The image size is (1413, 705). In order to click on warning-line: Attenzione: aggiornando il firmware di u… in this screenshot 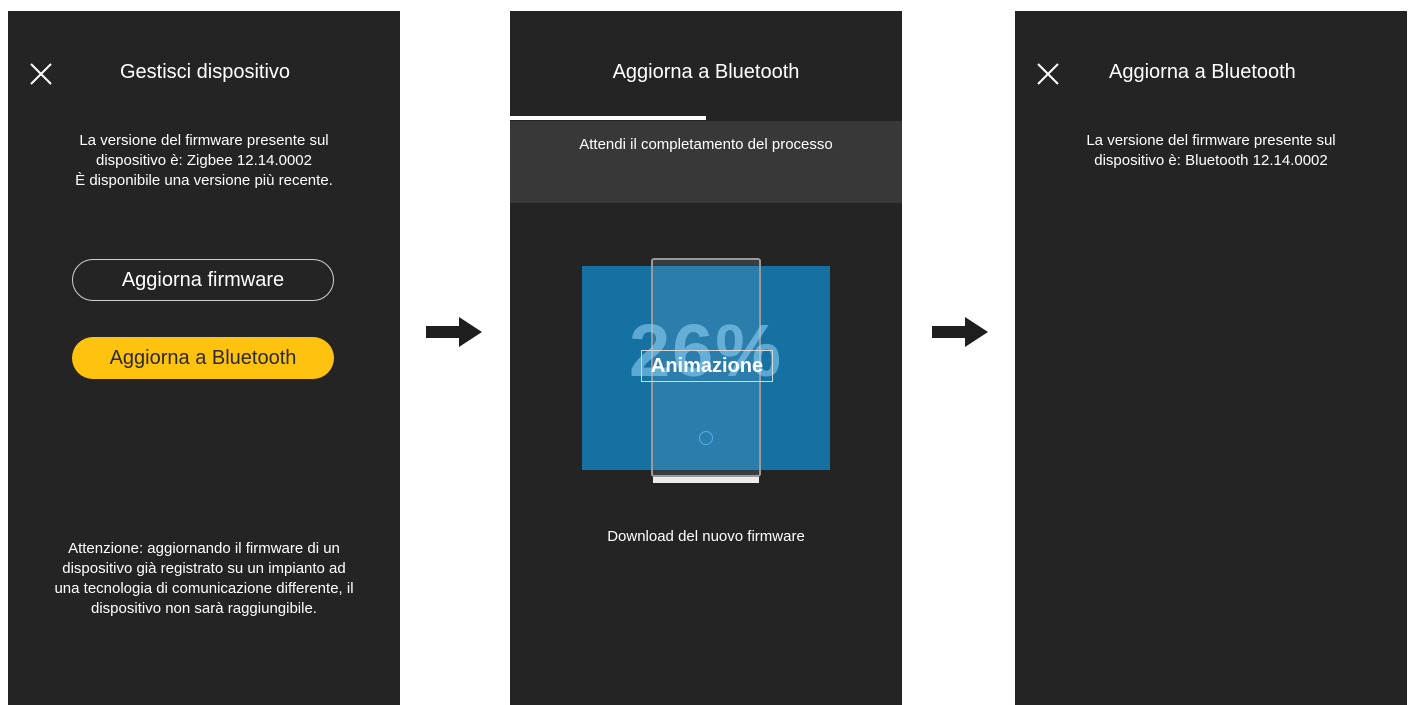, I will do `click(204, 548)`.